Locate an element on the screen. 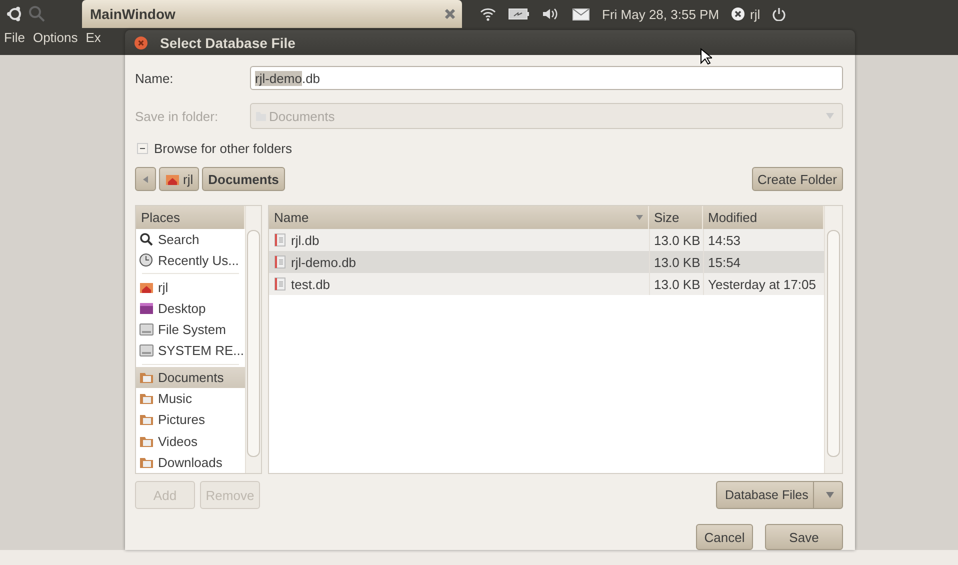 The image size is (958, 565). desktop-icon is located at coordinates (146, 308).